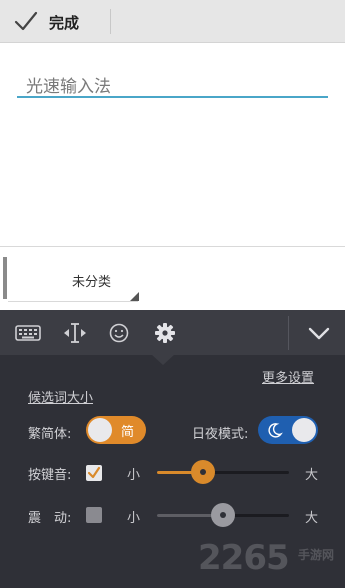  What do you see at coordinates (172, 21) in the screenshot?
I see `action-bar: 完成` at bounding box center [172, 21].